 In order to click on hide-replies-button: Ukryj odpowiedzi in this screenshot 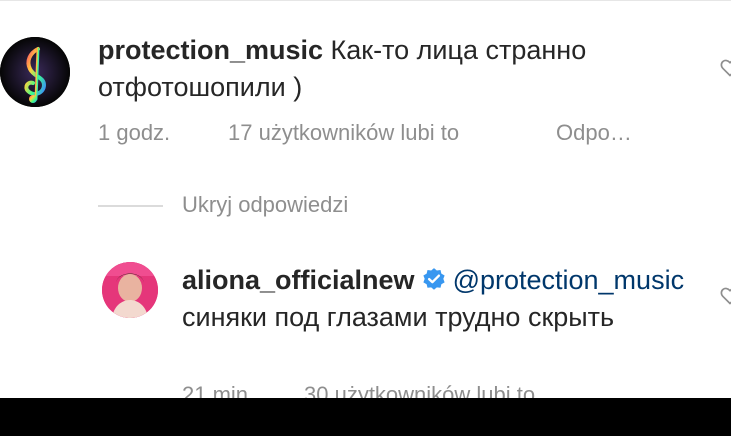, I will do `click(265, 205)`.